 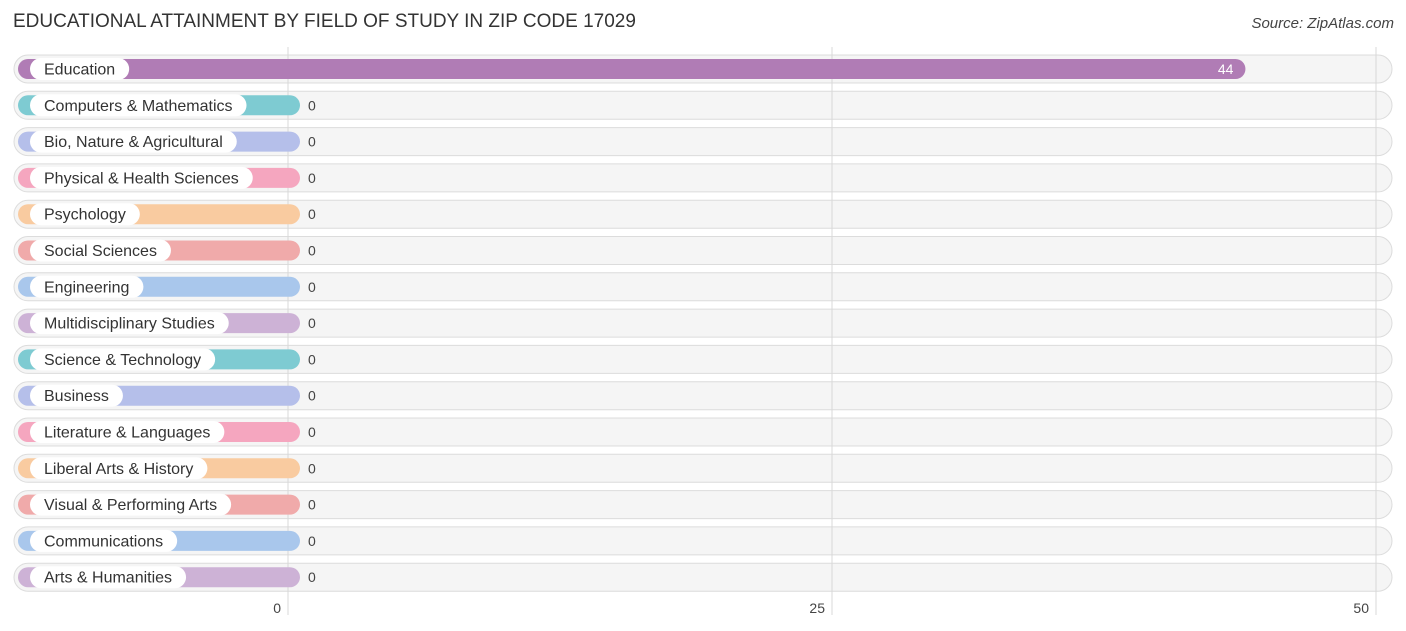 What do you see at coordinates (1361, 608) in the screenshot?
I see `x-tick-label: 50` at bounding box center [1361, 608].